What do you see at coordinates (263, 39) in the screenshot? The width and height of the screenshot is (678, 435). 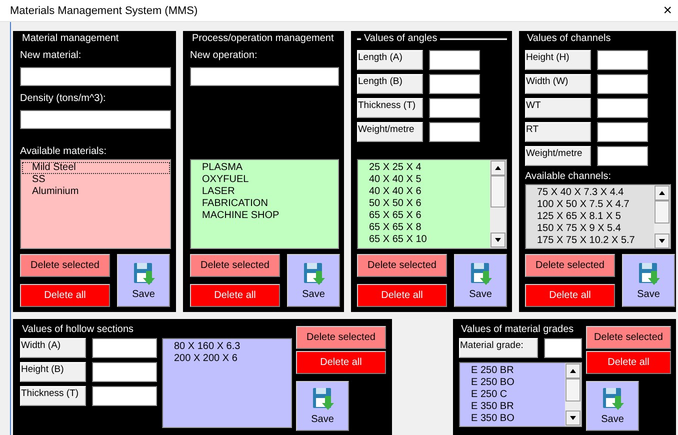 I see `panel-title: Process/operation management` at bounding box center [263, 39].